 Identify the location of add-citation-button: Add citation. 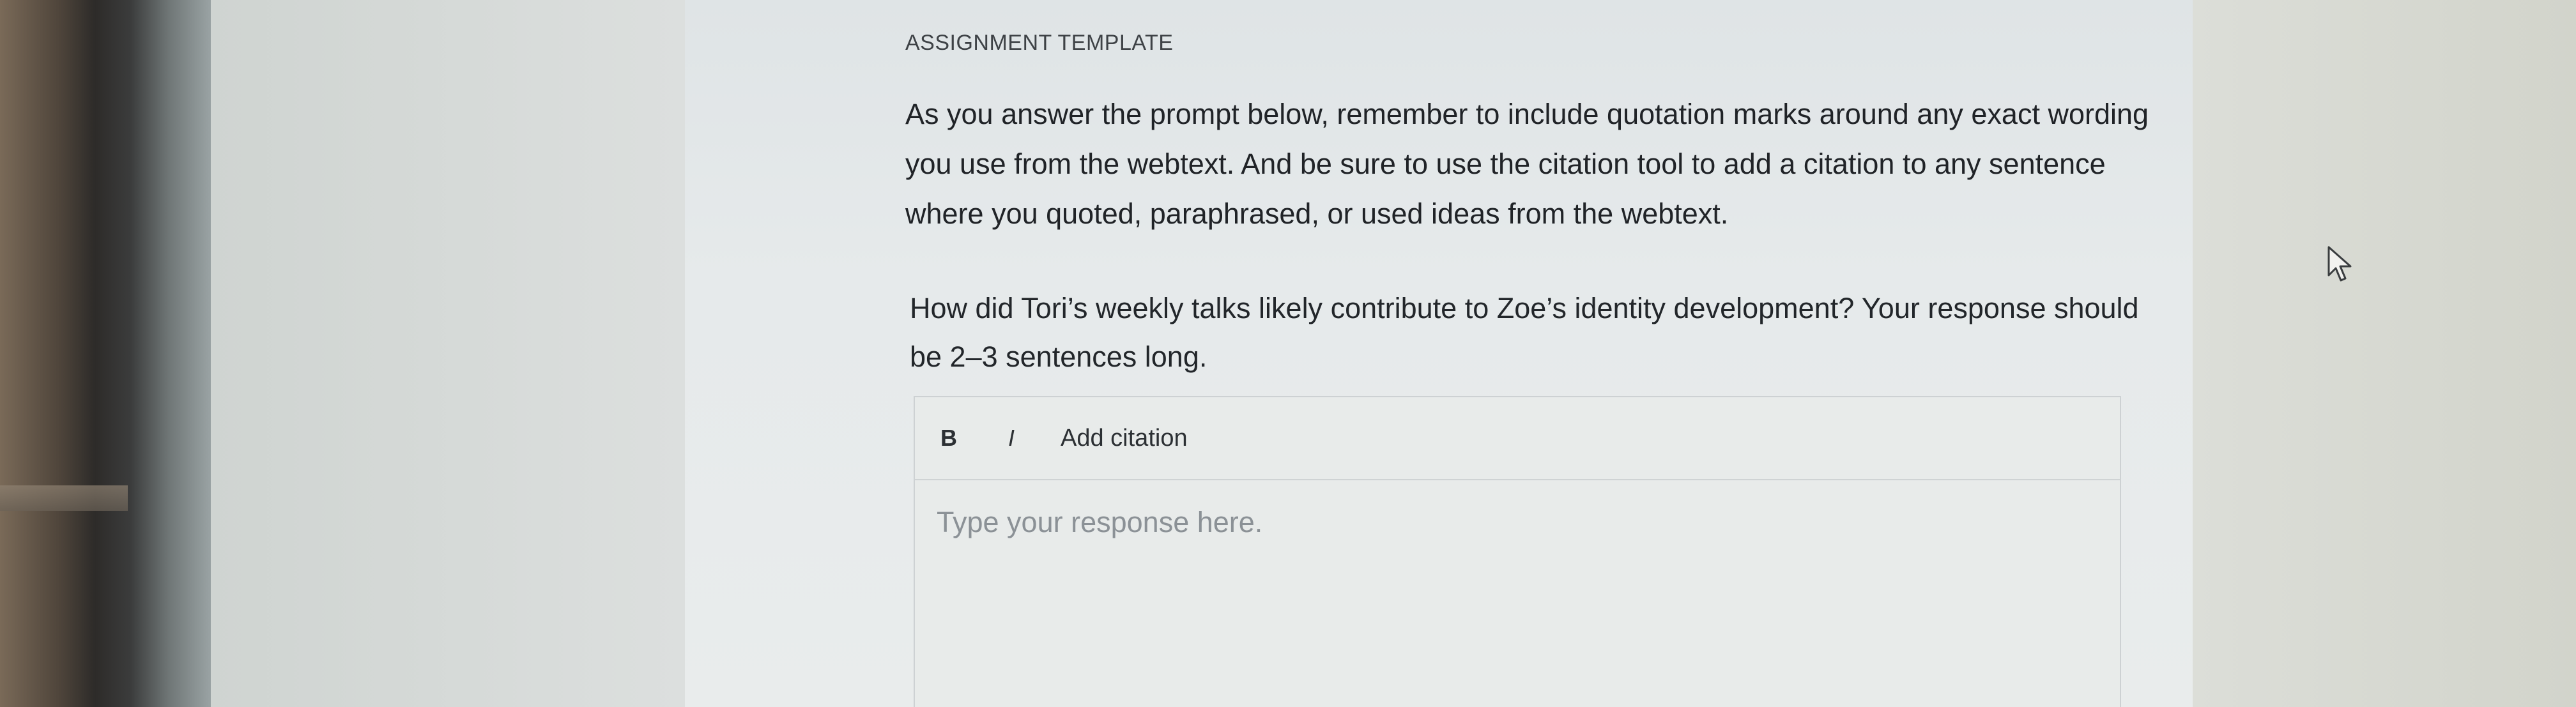
(1124, 438).